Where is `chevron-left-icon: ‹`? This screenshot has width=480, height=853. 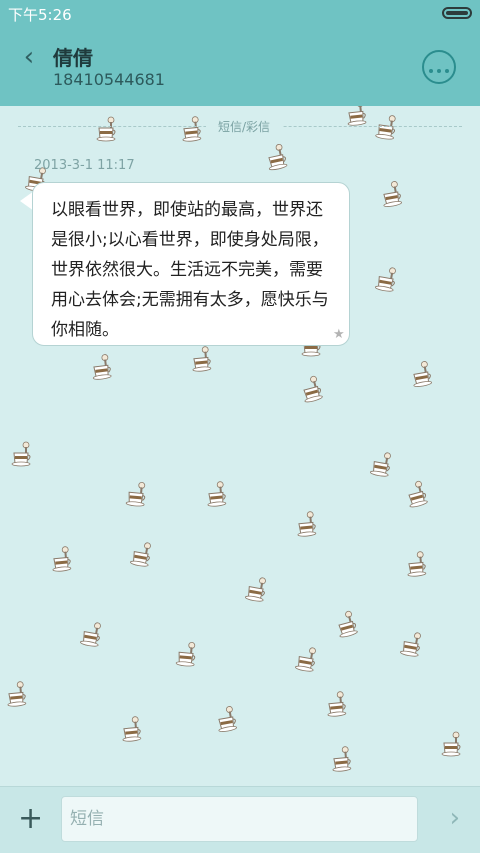 chevron-left-icon: ‹ is located at coordinates (29, 57).